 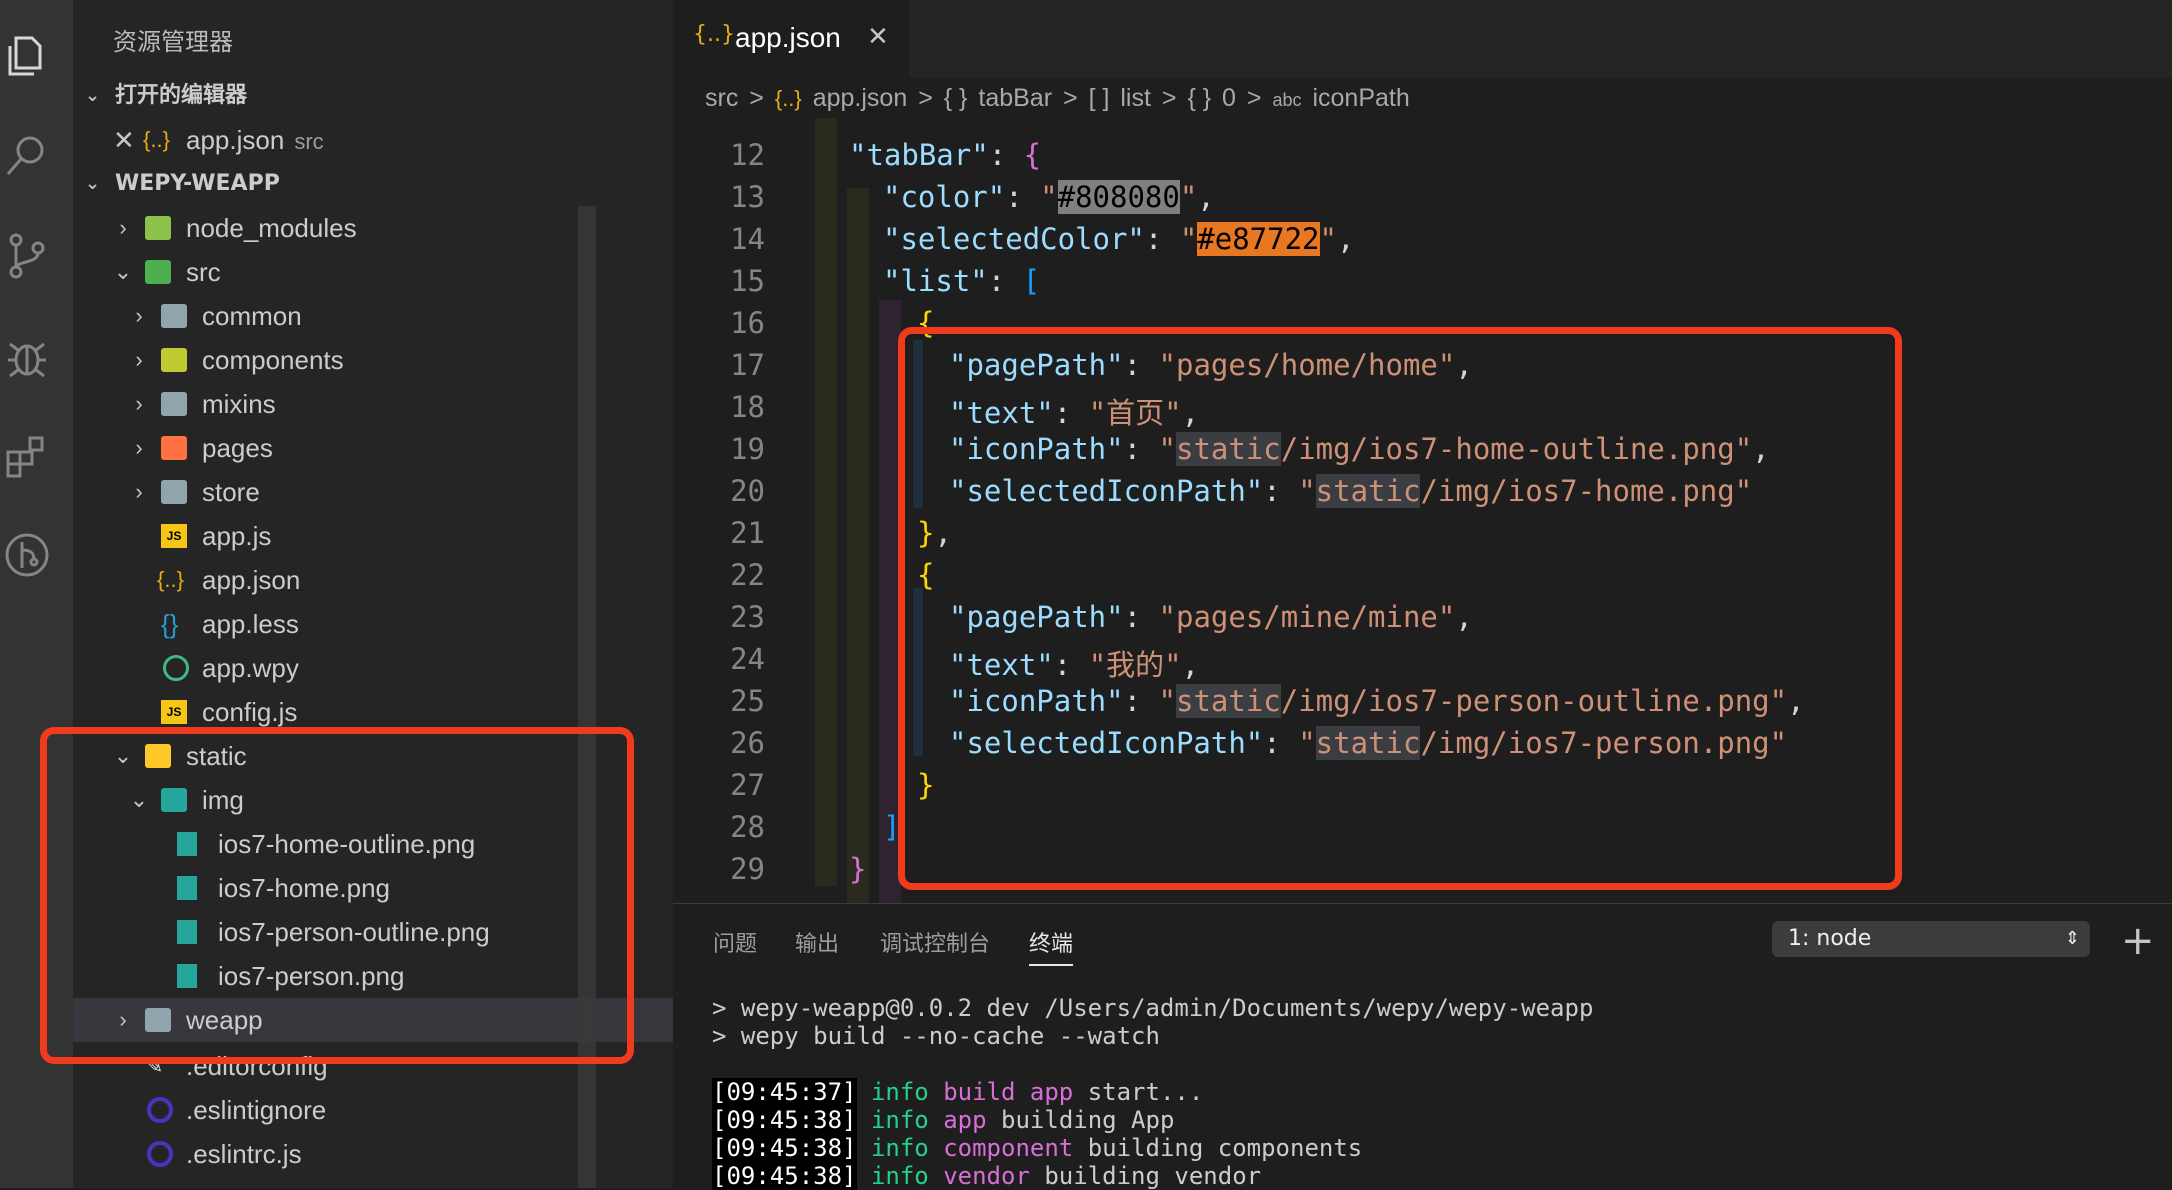 What do you see at coordinates (747, 827) in the screenshot?
I see `line-number: 28` at bounding box center [747, 827].